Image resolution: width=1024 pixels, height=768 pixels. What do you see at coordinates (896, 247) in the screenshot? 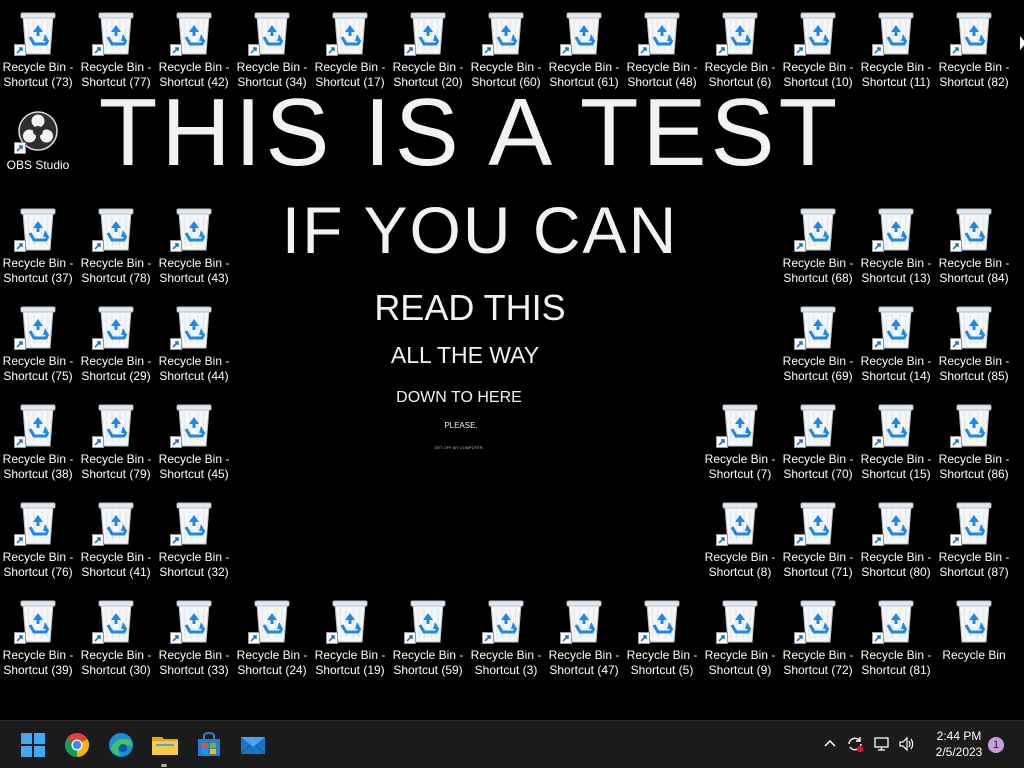
I see `desktop-icon: Recycle Bin - Shortcut (13)` at bounding box center [896, 247].